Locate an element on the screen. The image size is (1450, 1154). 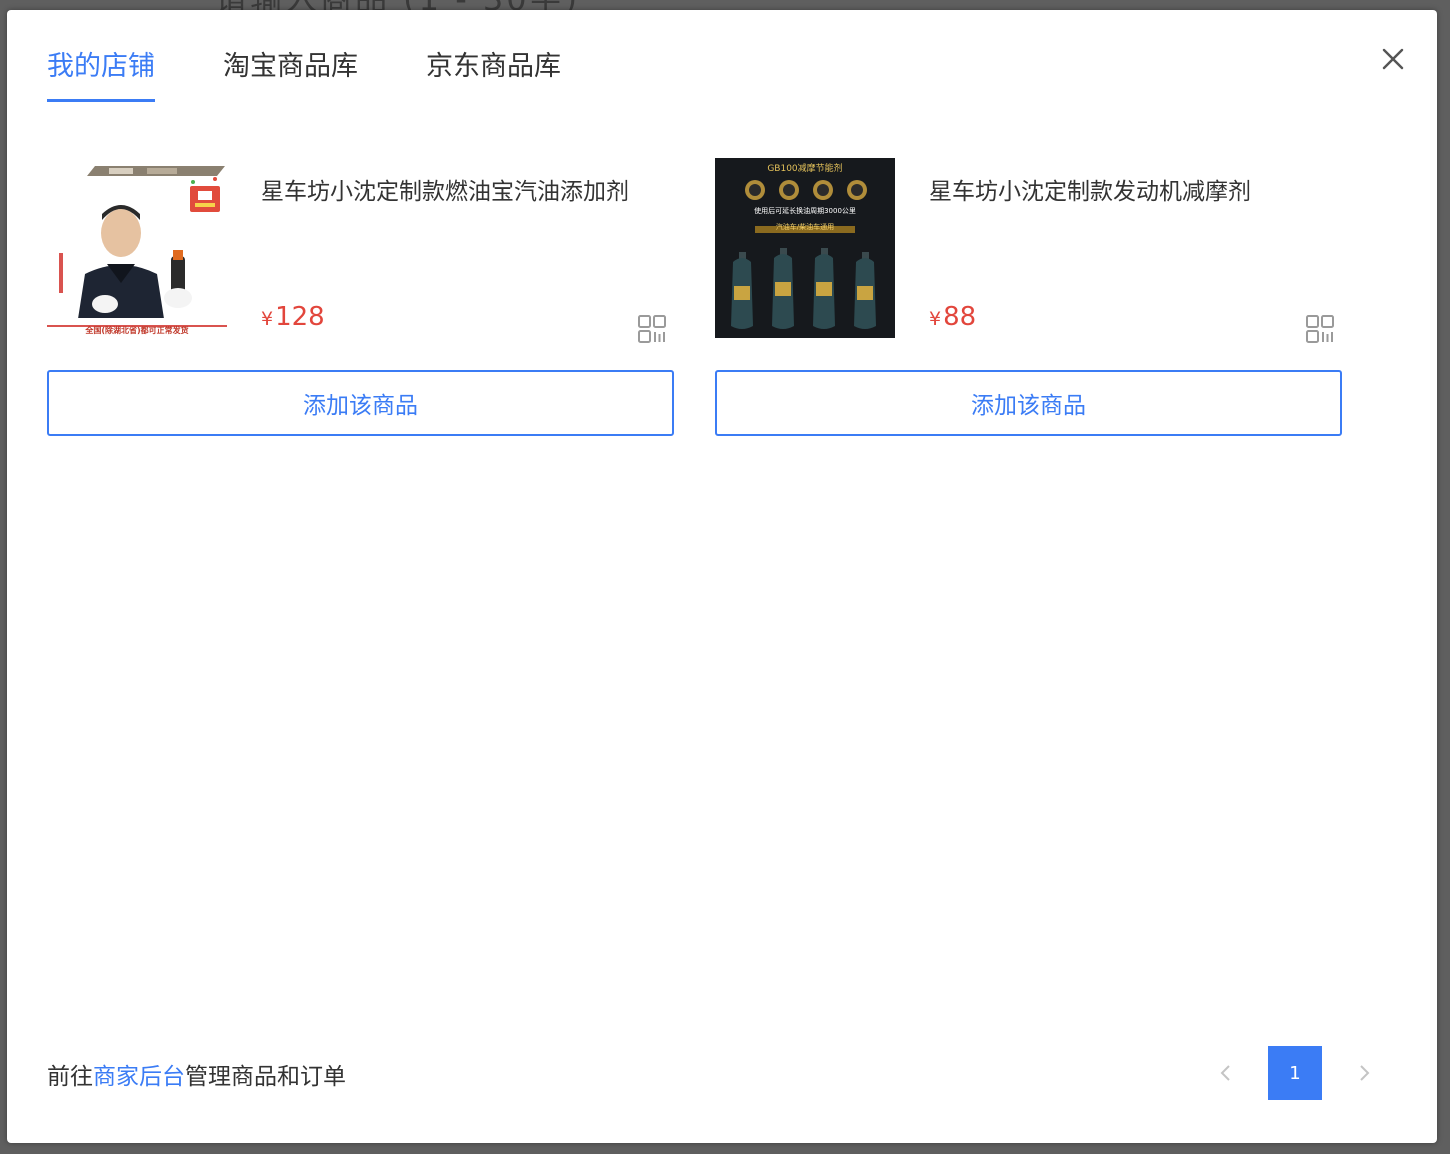
merchant-backend-link: 商家后台 is located at coordinates (139, 1077).